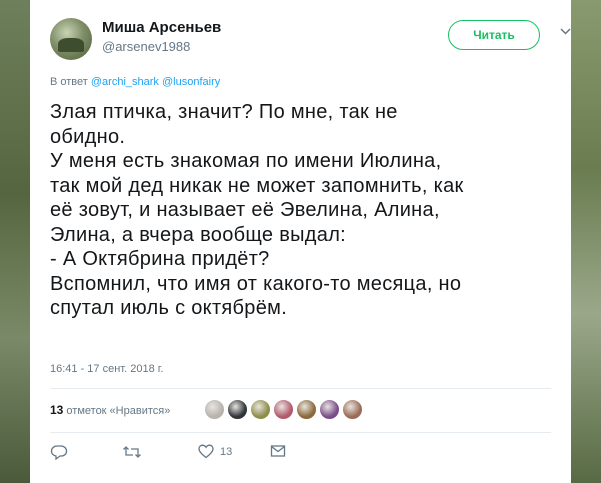  What do you see at coordinates (146, 46) in the screenshot?
I see `user-handle: @arsenev1988` at bounding box center [146, 46].